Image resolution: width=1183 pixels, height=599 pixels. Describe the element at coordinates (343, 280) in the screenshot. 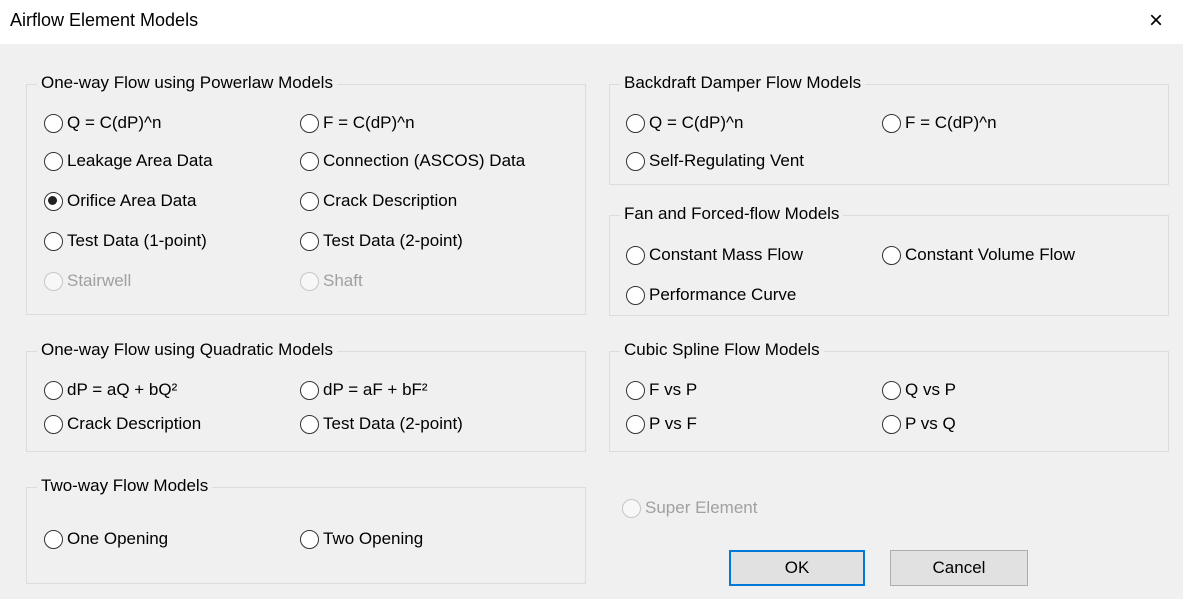

I see `radio-label: Shaft` at that location.